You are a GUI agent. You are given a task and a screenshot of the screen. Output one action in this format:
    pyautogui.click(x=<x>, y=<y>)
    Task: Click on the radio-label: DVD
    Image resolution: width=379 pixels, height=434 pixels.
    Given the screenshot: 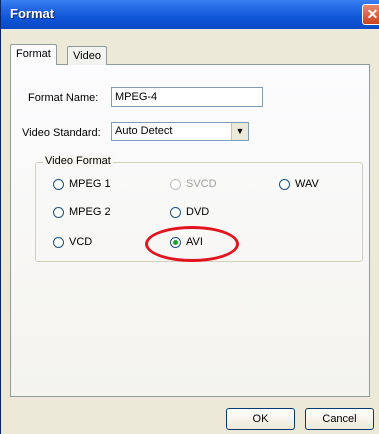 What is the action you would take?
    pyautogui.click(x=198, y=212)
    